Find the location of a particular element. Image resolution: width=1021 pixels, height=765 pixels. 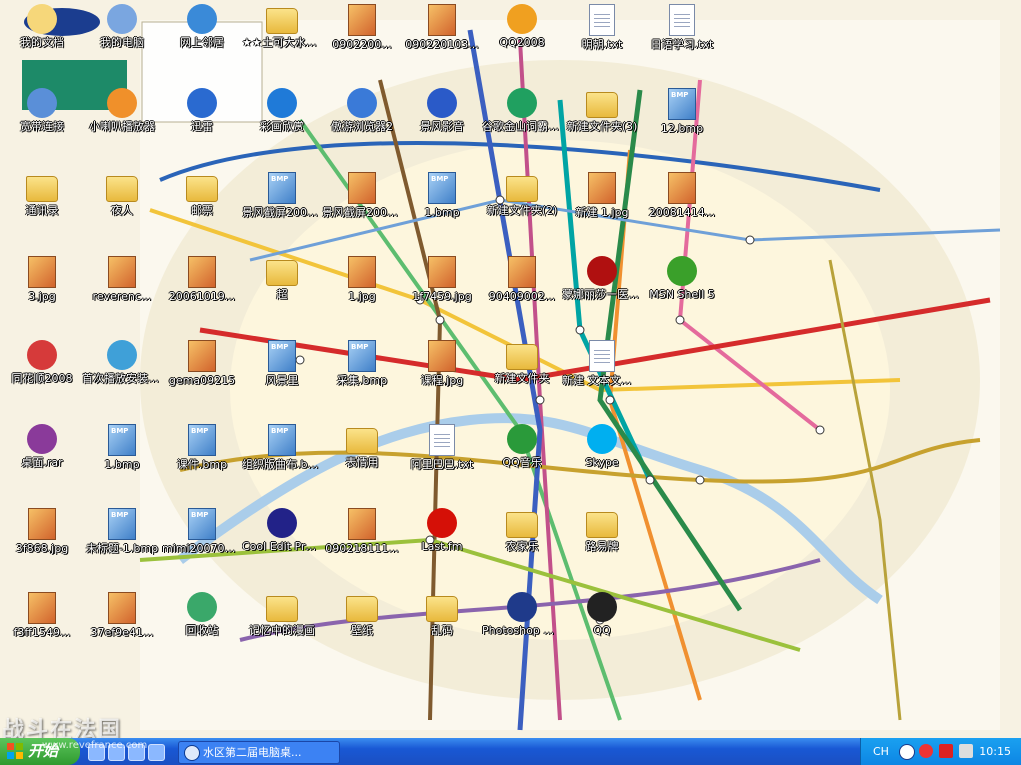

desktop-icon: 乱码 is located at coordinates (442, 620).